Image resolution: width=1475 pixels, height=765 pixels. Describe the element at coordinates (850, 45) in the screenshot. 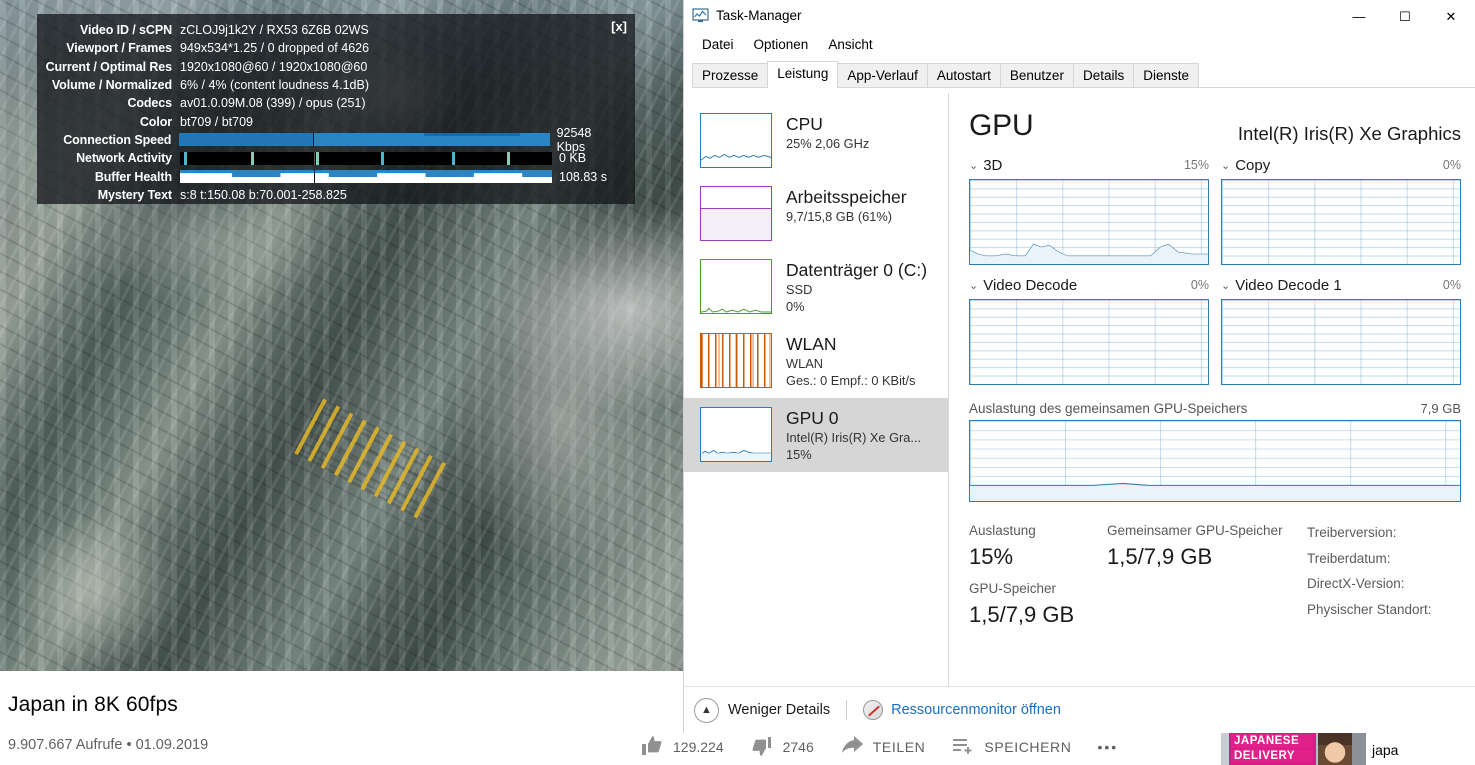

I see `menu-item-ansicht: Ansicht` at that location.